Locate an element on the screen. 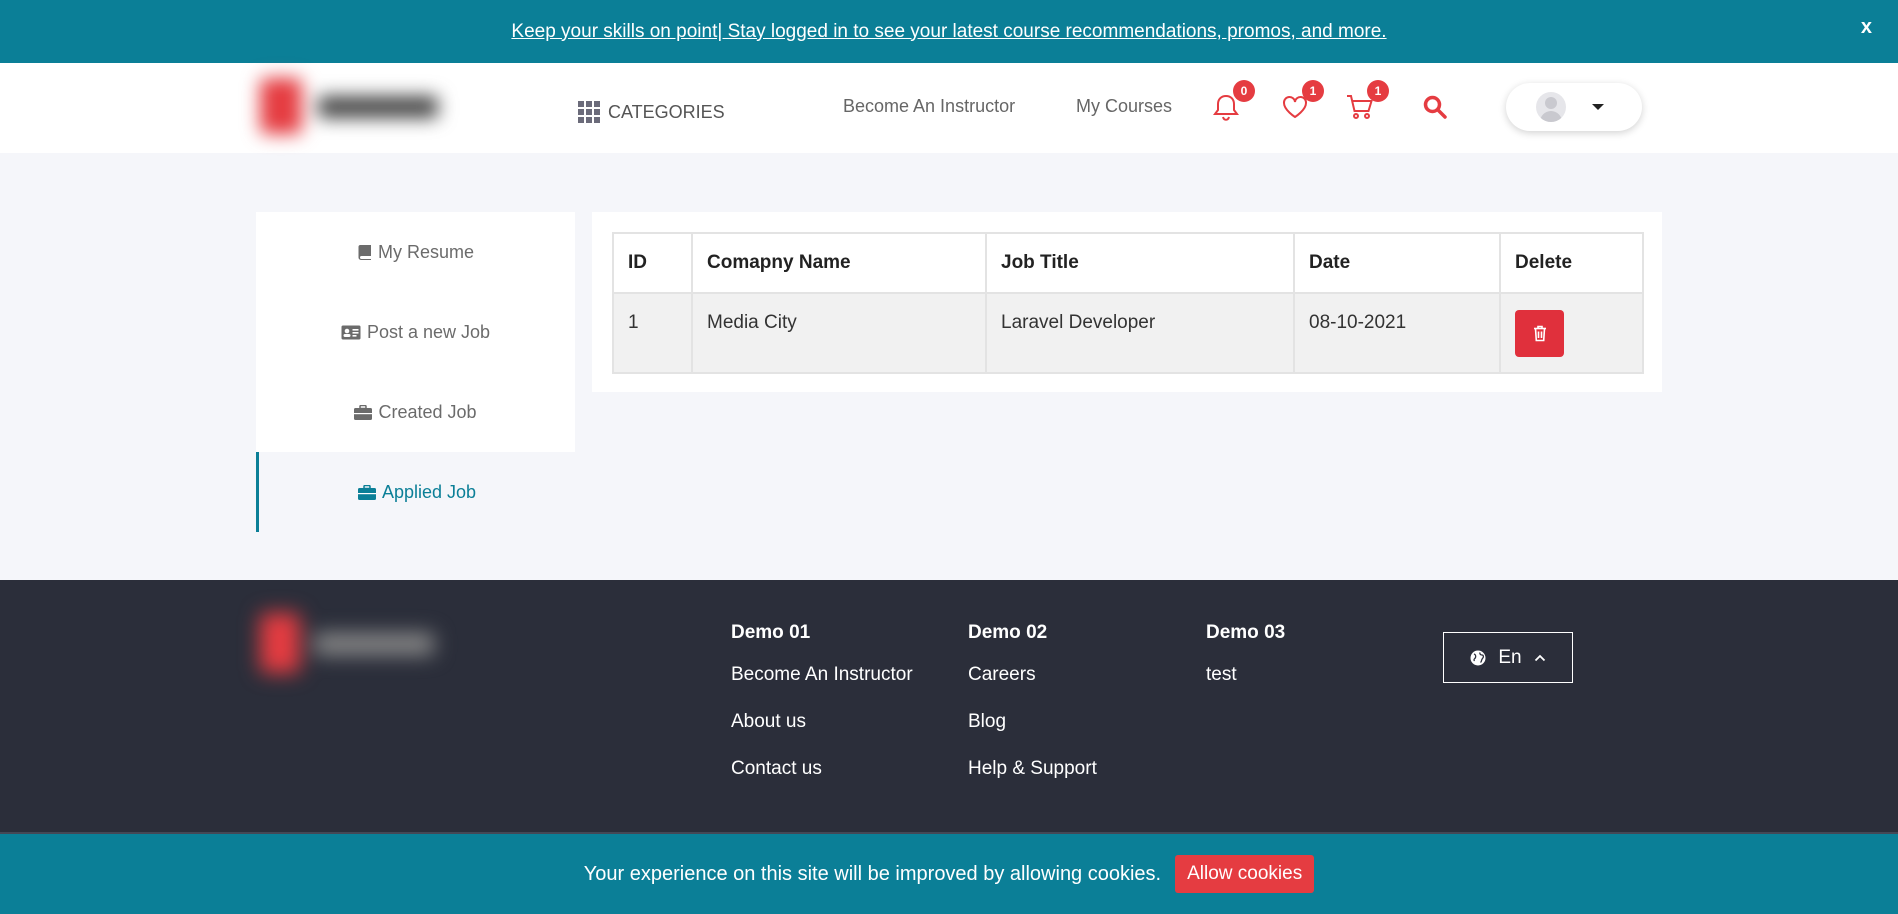 This screenshot has height=914, width=1898. trash-icon is located at coordinates (1539, 333).